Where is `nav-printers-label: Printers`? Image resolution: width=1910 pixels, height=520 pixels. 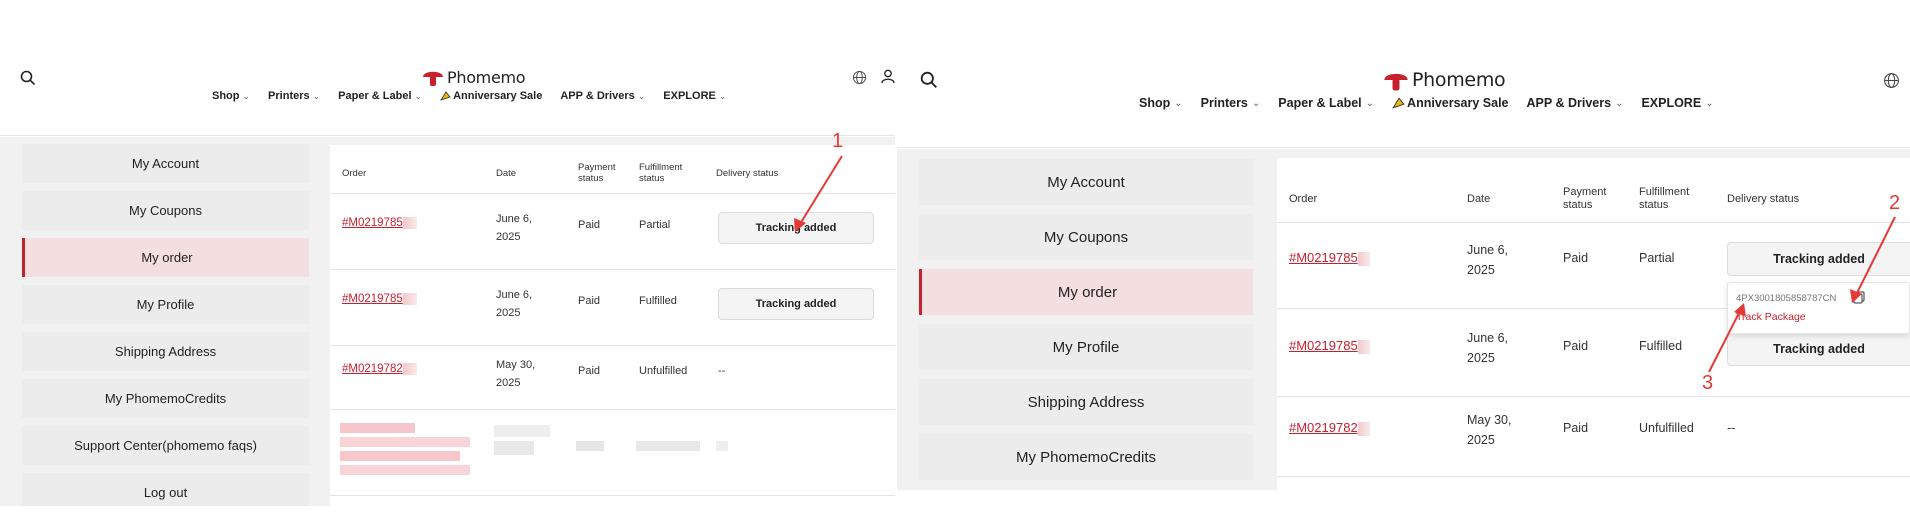 nav-printers-label: Printers is located at coordinates (1224, 103).